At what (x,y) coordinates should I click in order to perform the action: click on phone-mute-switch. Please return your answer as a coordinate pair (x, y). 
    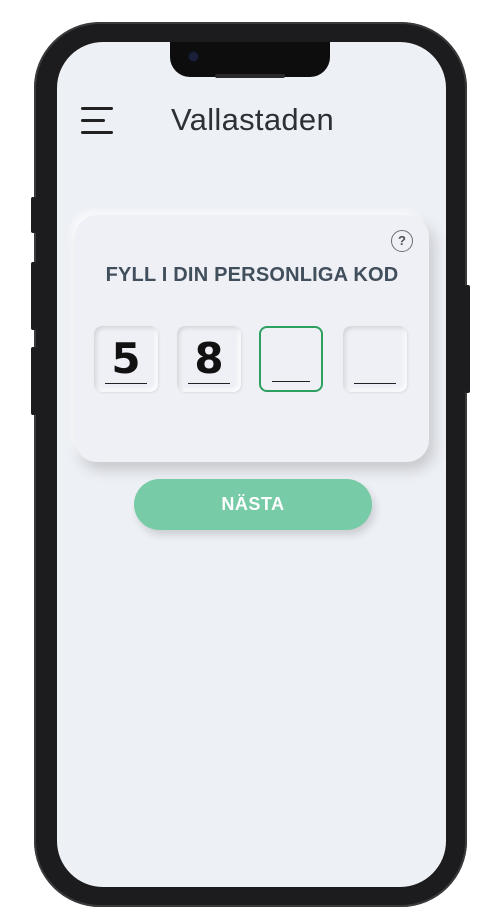
    Looking at the image, I should click on (33, 215).